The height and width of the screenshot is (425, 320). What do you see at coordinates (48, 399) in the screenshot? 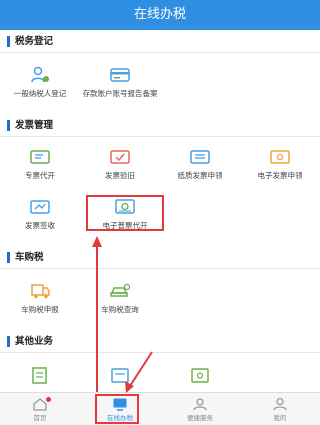
I see `notification-dot` at bounding box center [48, 399].